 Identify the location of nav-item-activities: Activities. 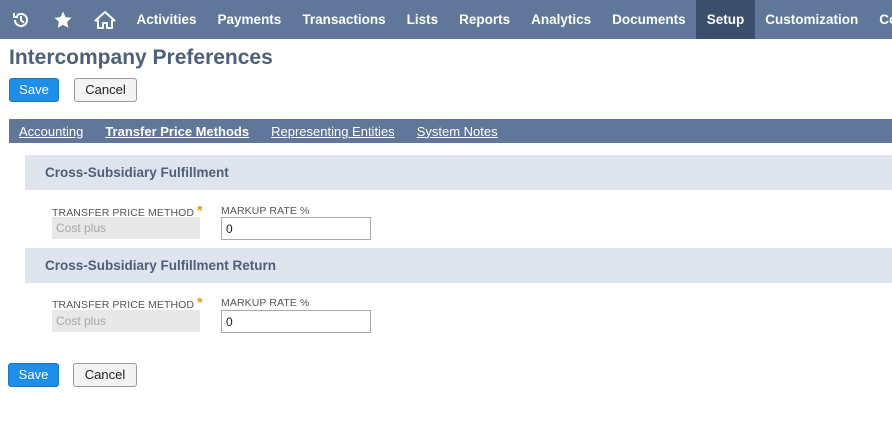
(166, 19).